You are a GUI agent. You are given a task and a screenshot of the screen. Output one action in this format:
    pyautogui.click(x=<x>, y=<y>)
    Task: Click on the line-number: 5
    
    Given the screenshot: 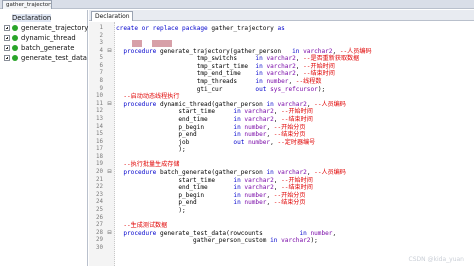 What is the action you would take?
    pyautogui.click(x=101, y=58)
    